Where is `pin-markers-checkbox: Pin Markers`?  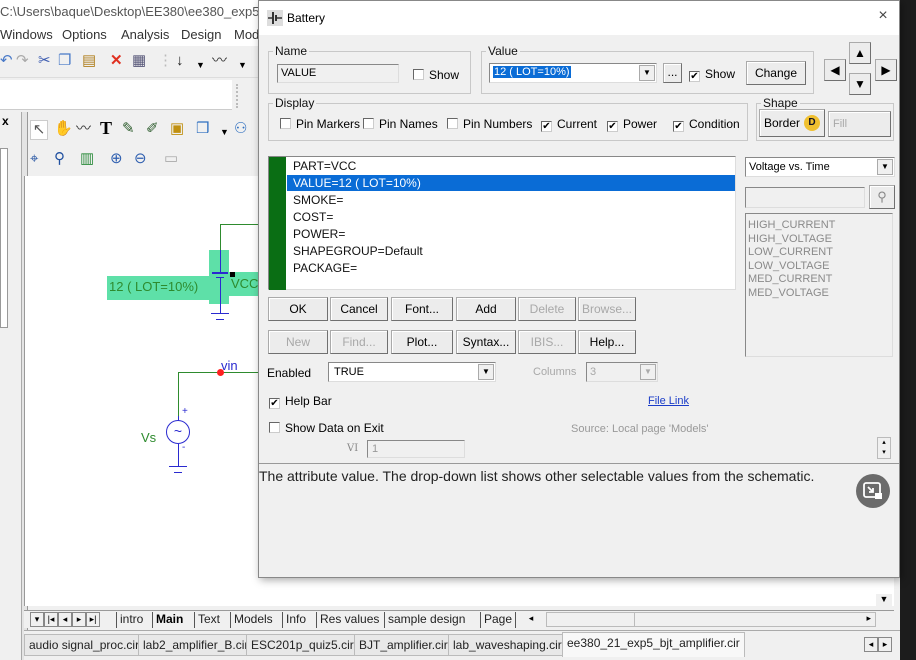
pin-markers-checkbox: Pin Markers is located at coordinates (320, 124).